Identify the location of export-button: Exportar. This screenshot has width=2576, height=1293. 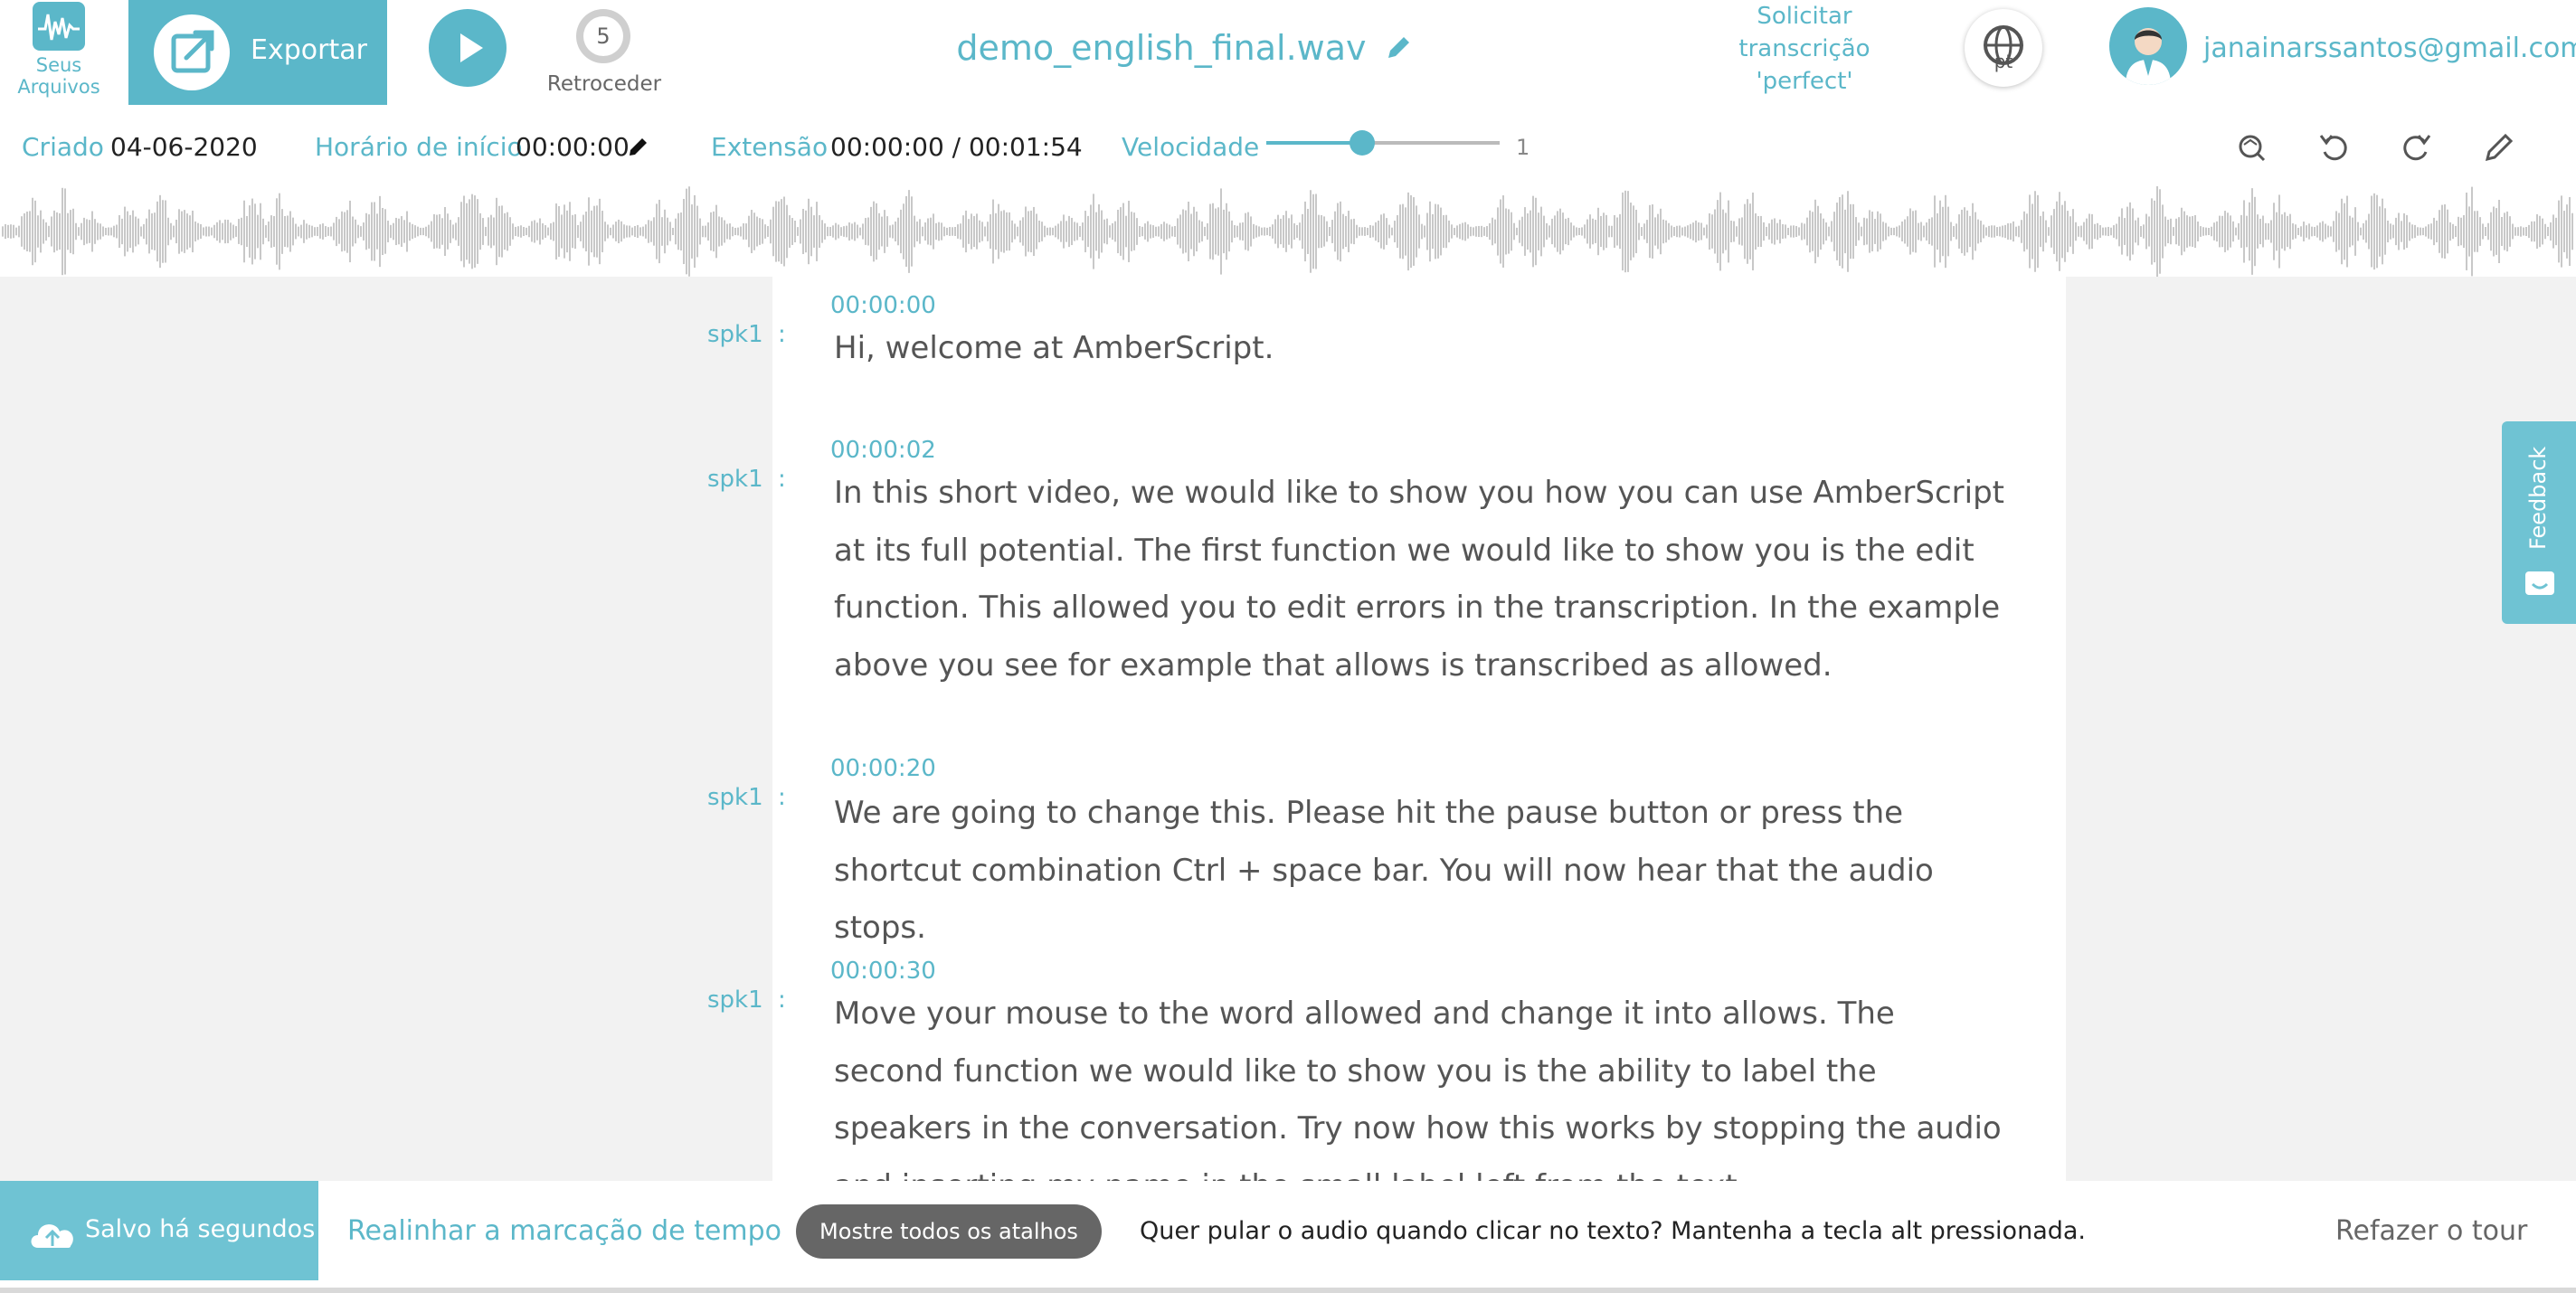
(257, 52).